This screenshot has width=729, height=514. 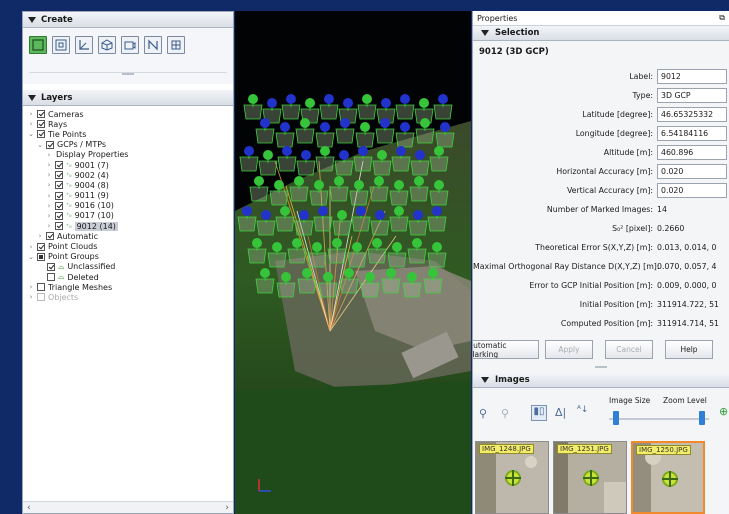 I want to click on list-view-icon: ▮▯, so click(x=539, y=413).